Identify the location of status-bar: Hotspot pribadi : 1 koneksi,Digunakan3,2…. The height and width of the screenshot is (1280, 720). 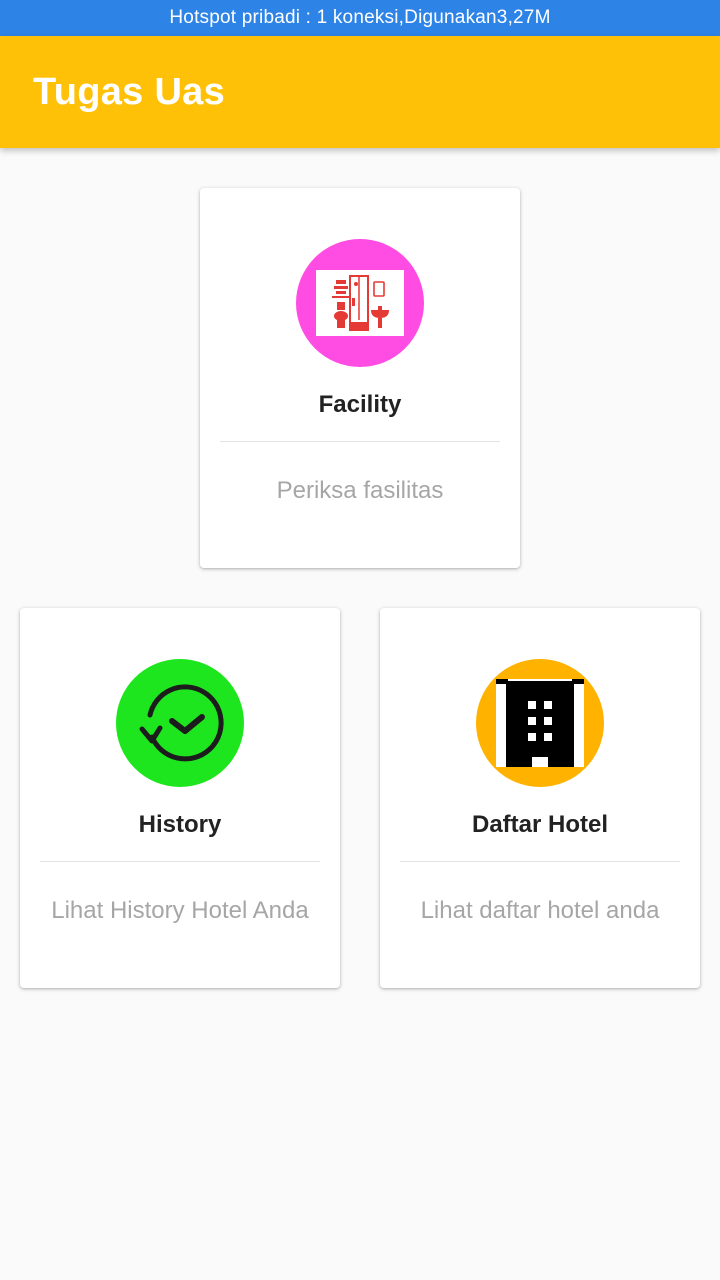
(360, 18).